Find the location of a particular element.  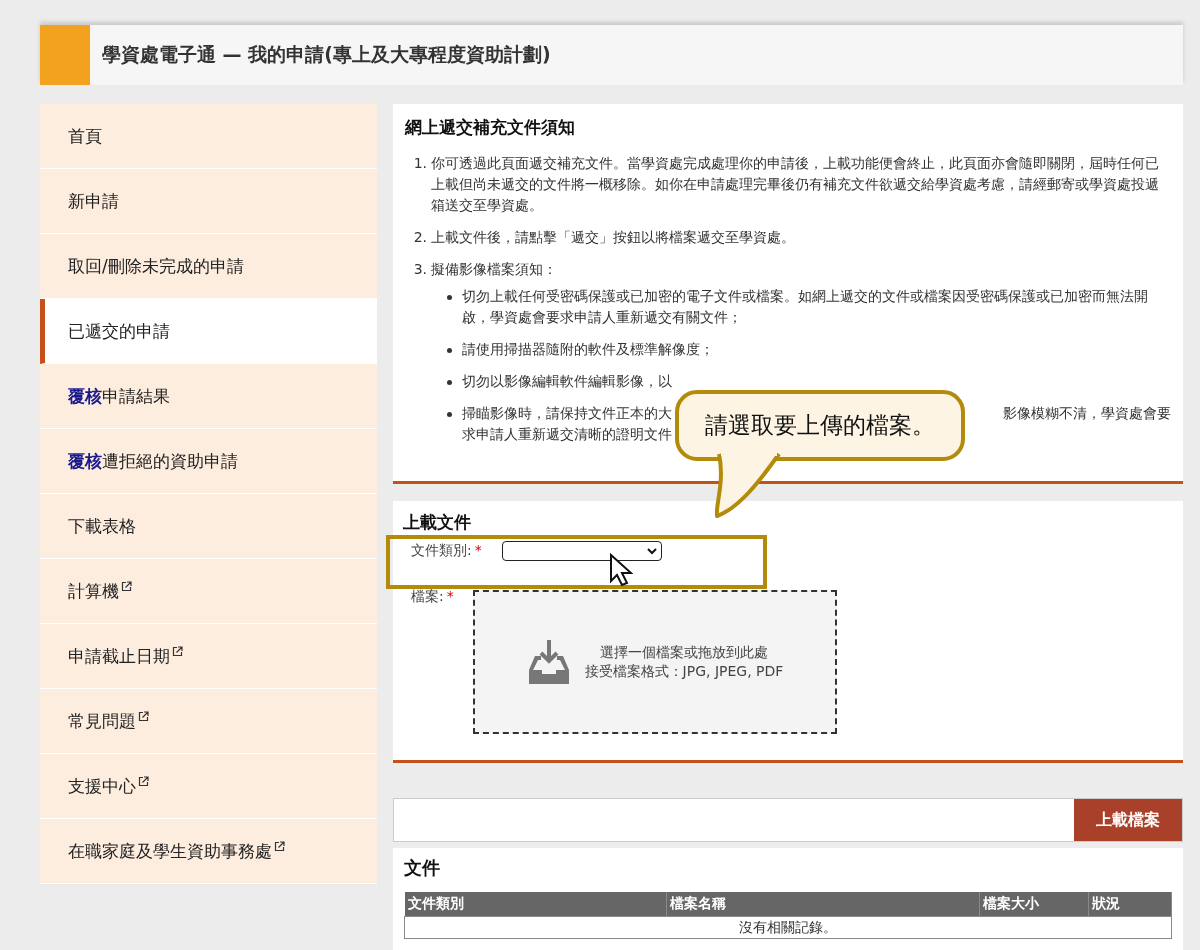

list-number: 1. is located at coordinates (420, 163).